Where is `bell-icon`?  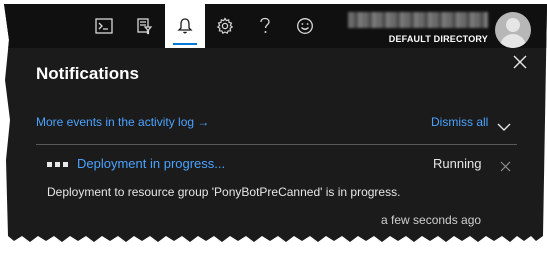 bell-icon is located at coordinates (185, 26).